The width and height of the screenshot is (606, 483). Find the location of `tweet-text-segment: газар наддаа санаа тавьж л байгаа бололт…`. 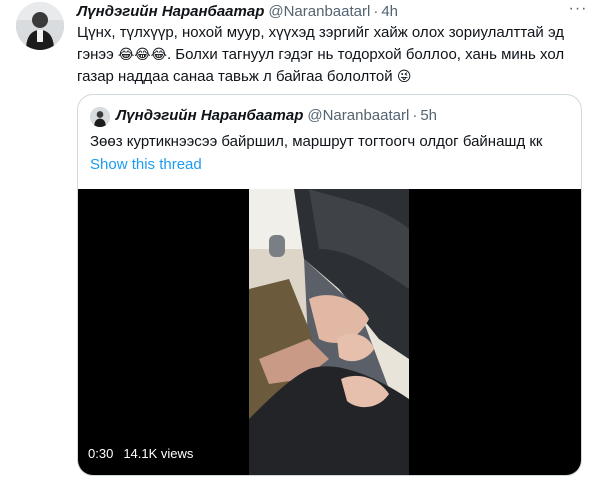

tweet-text-segment: газар наддаа санаа тавьж л байгаа бололт… is located at coordinates (235, 76).